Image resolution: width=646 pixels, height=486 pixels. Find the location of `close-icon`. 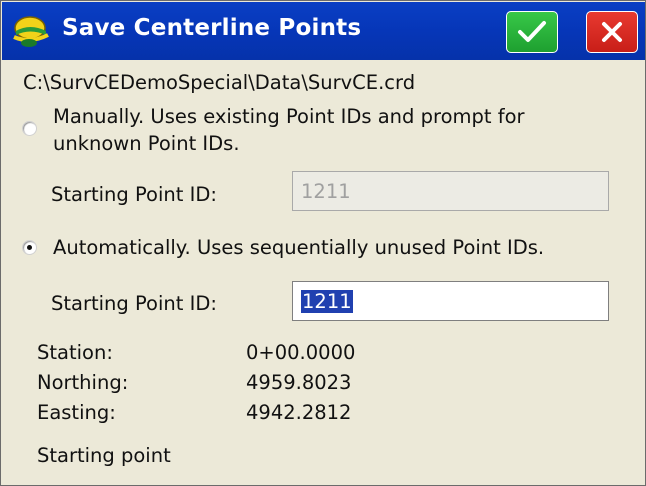

close-icon is located at coordinates (612, 32).